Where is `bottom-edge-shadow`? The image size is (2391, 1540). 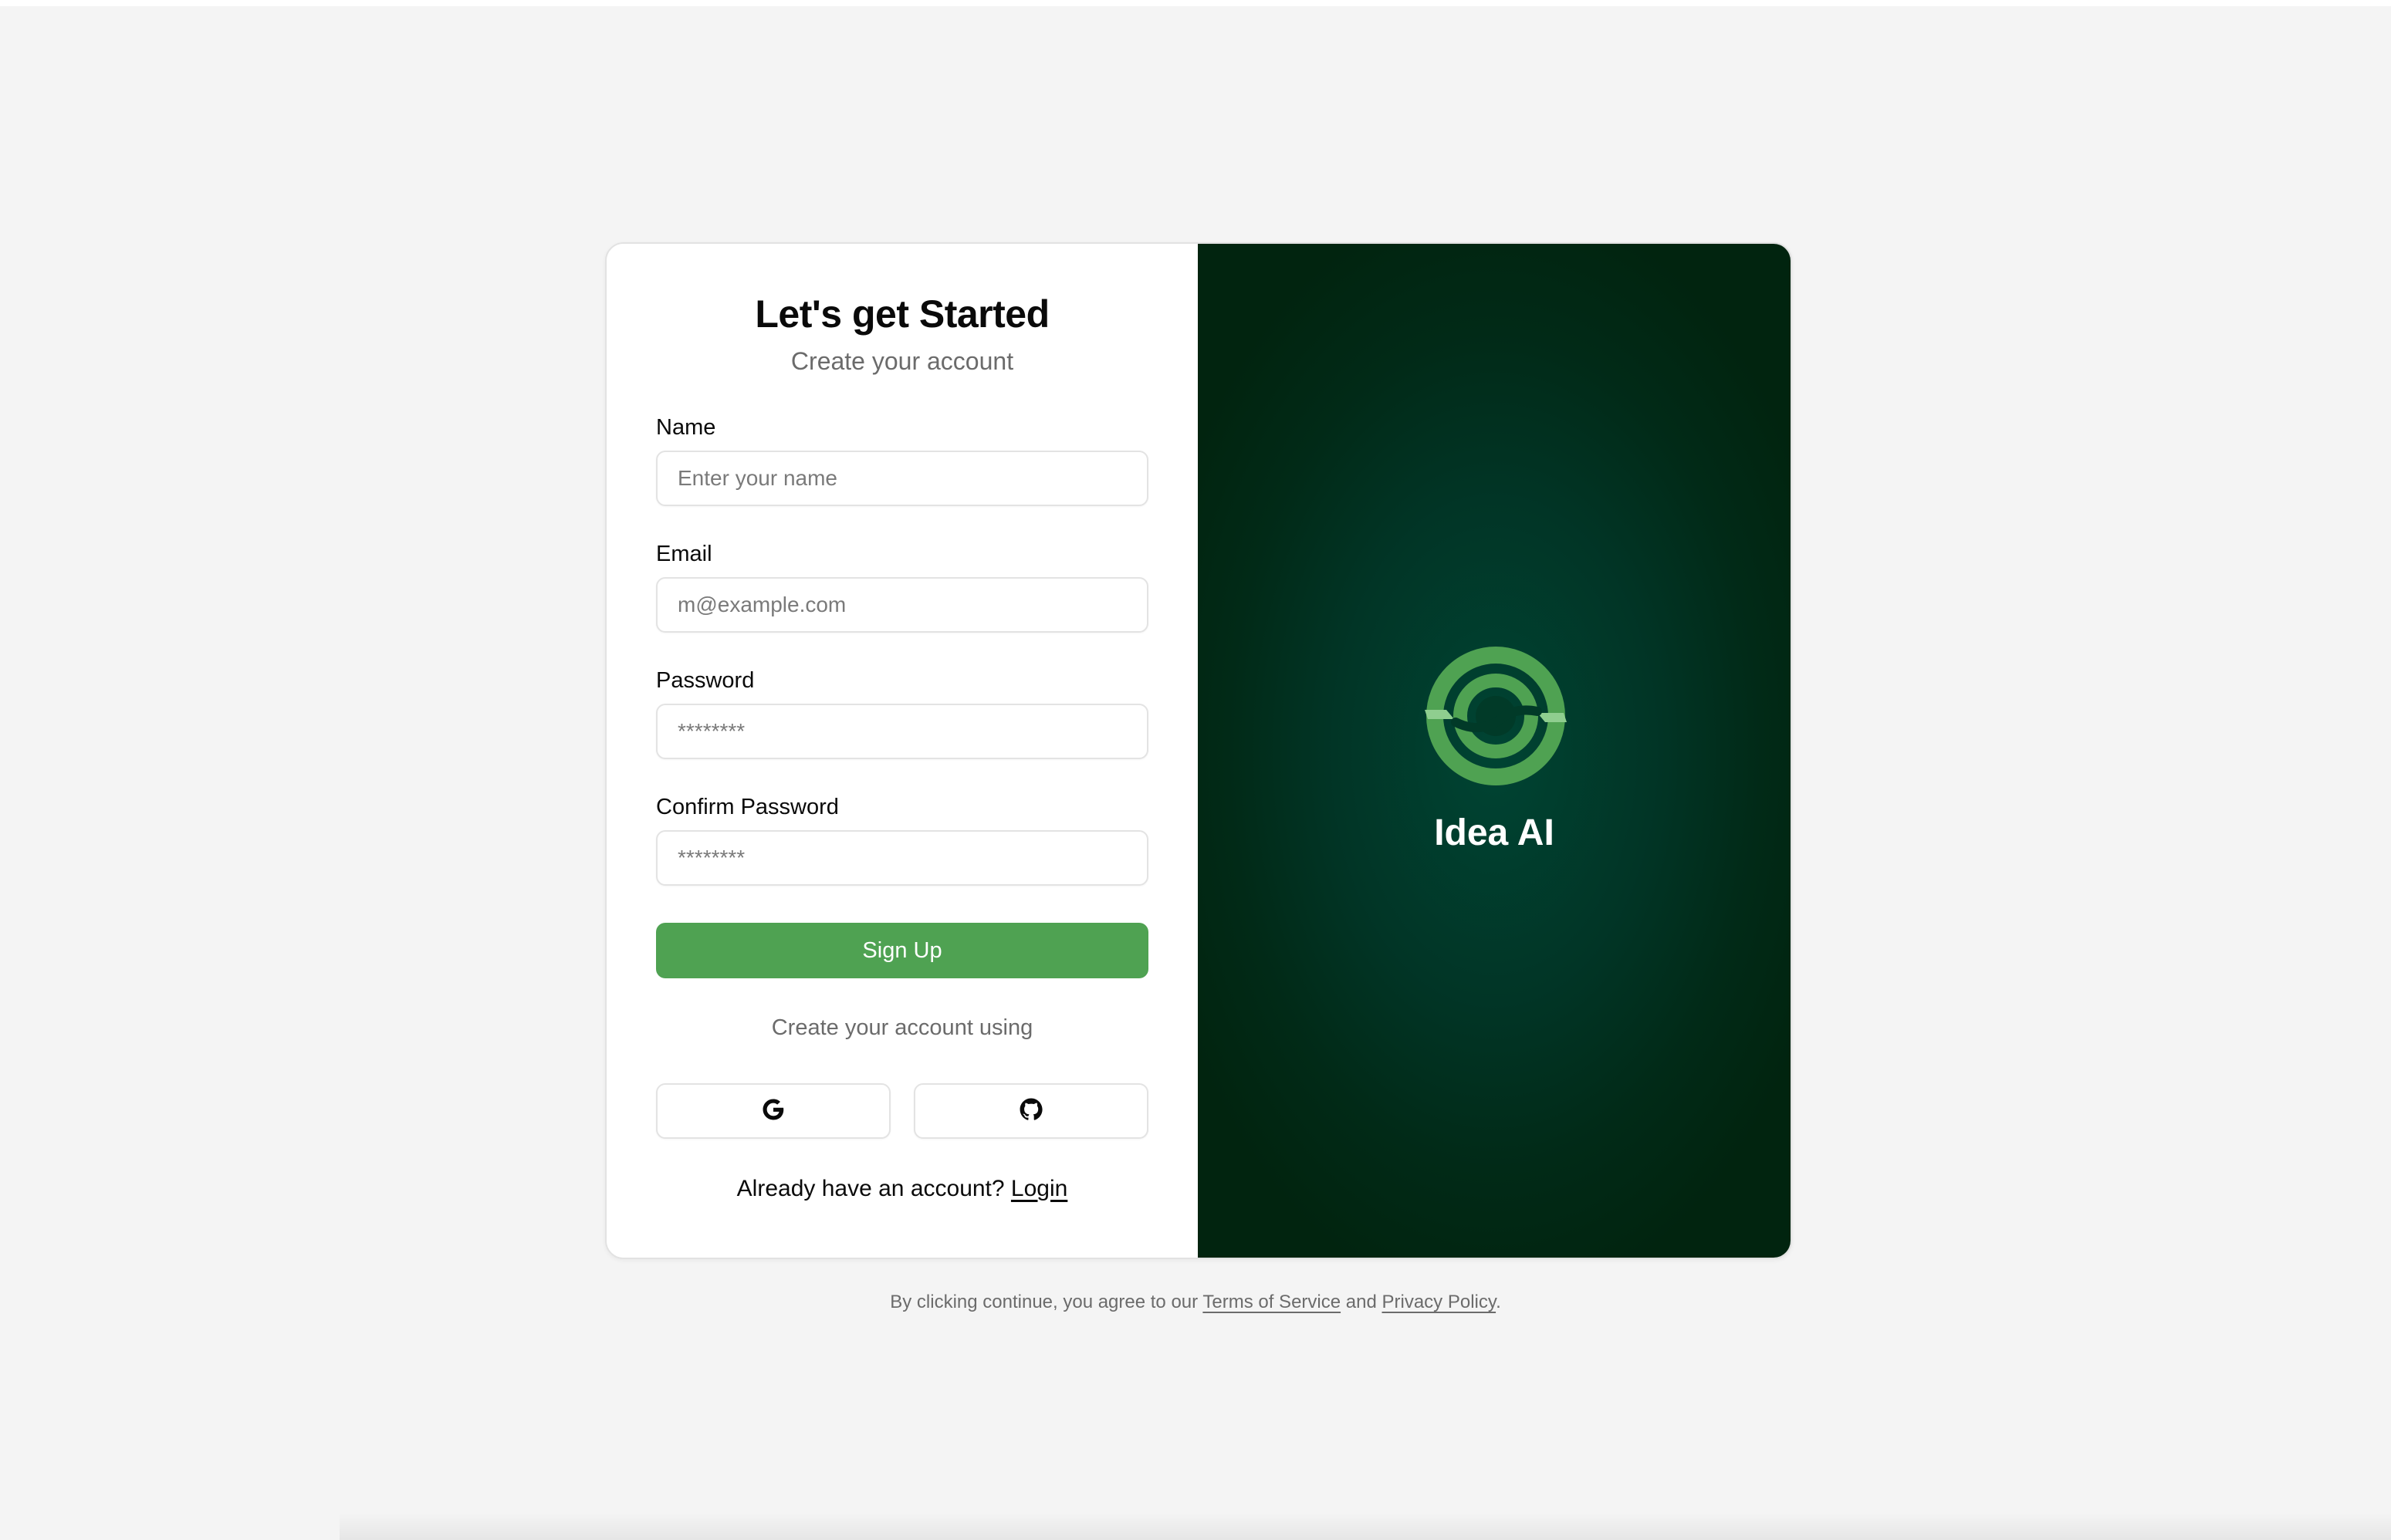
bottom-edge-shadow is located at coordinates (1365, 1526).